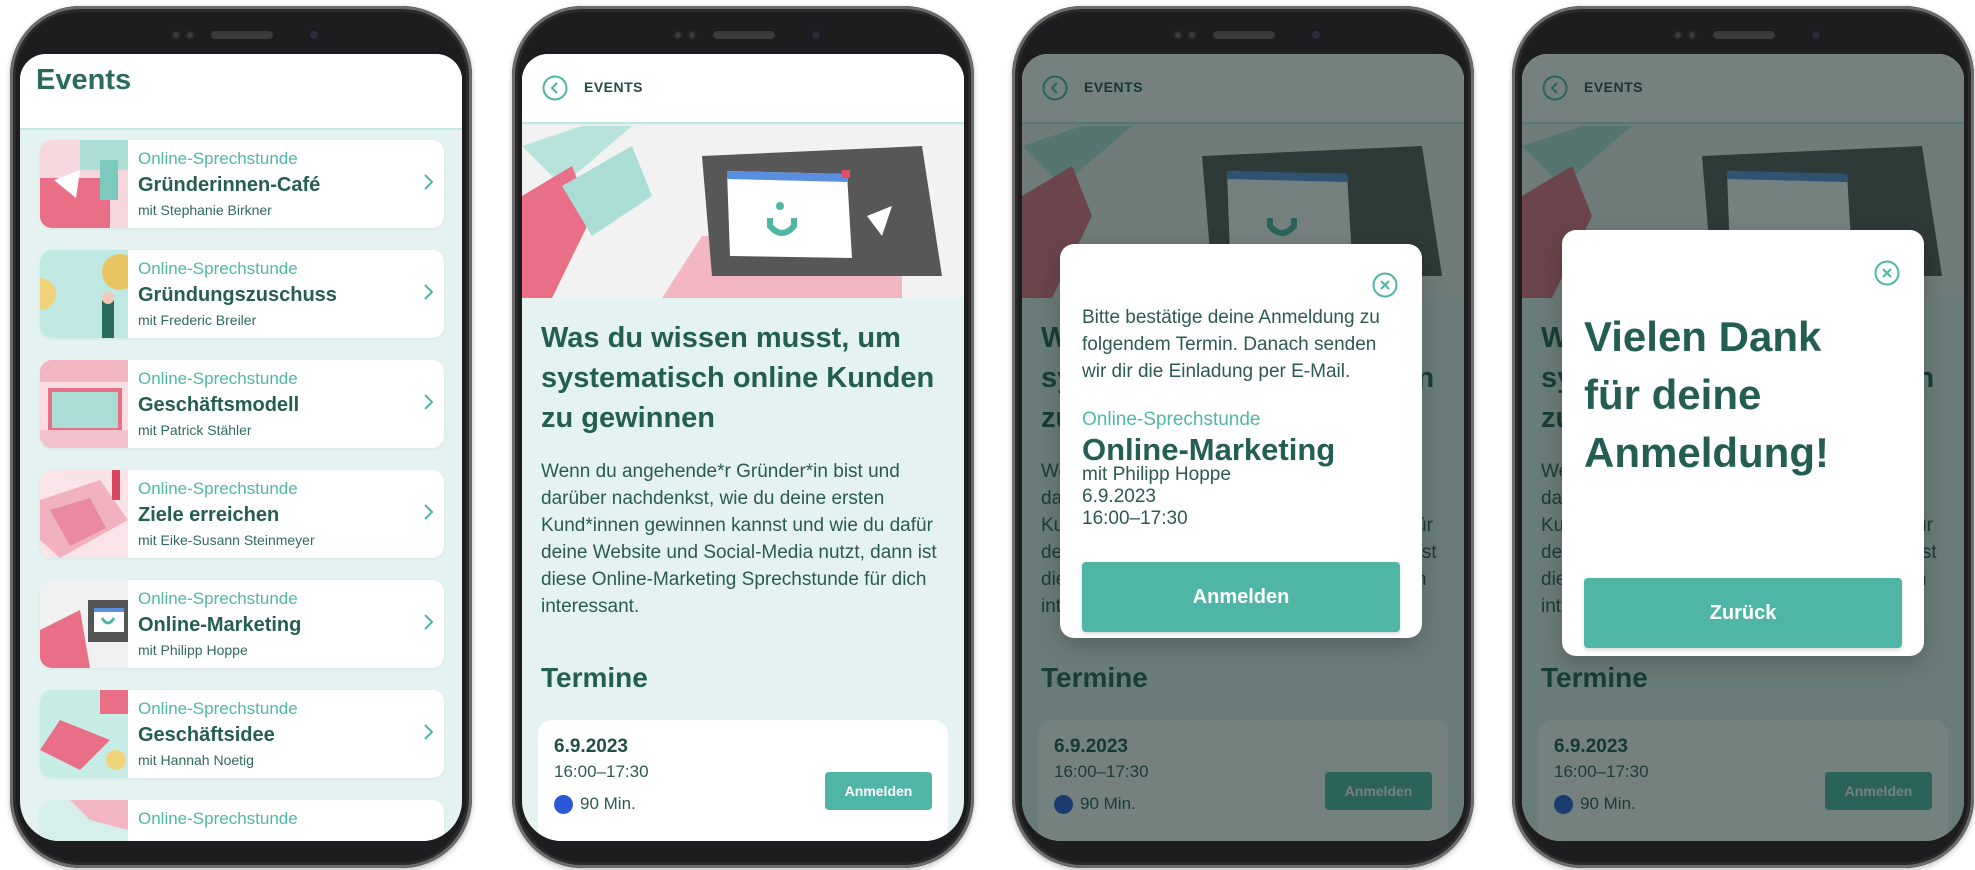 This screenshot has height=870, width=1975. I want to click on section-title-termine: Termine, so click(594, 677).